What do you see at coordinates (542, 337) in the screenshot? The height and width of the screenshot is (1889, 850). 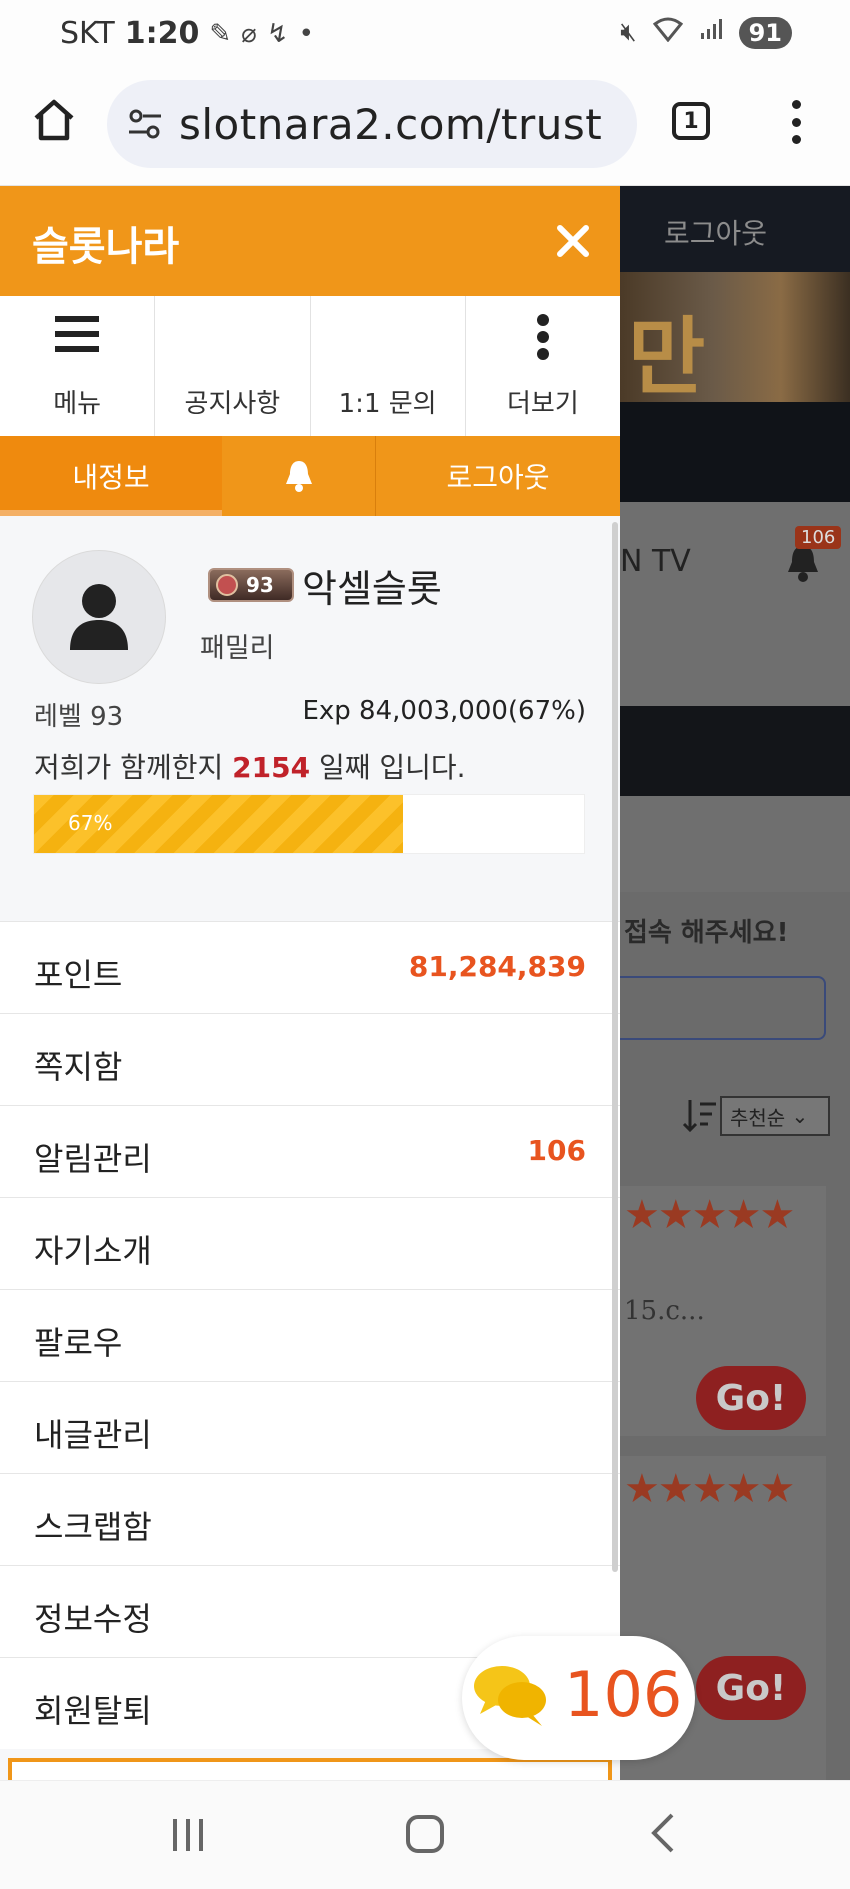 I see `vertical-dots-icon` at bounding box center [542, 337].